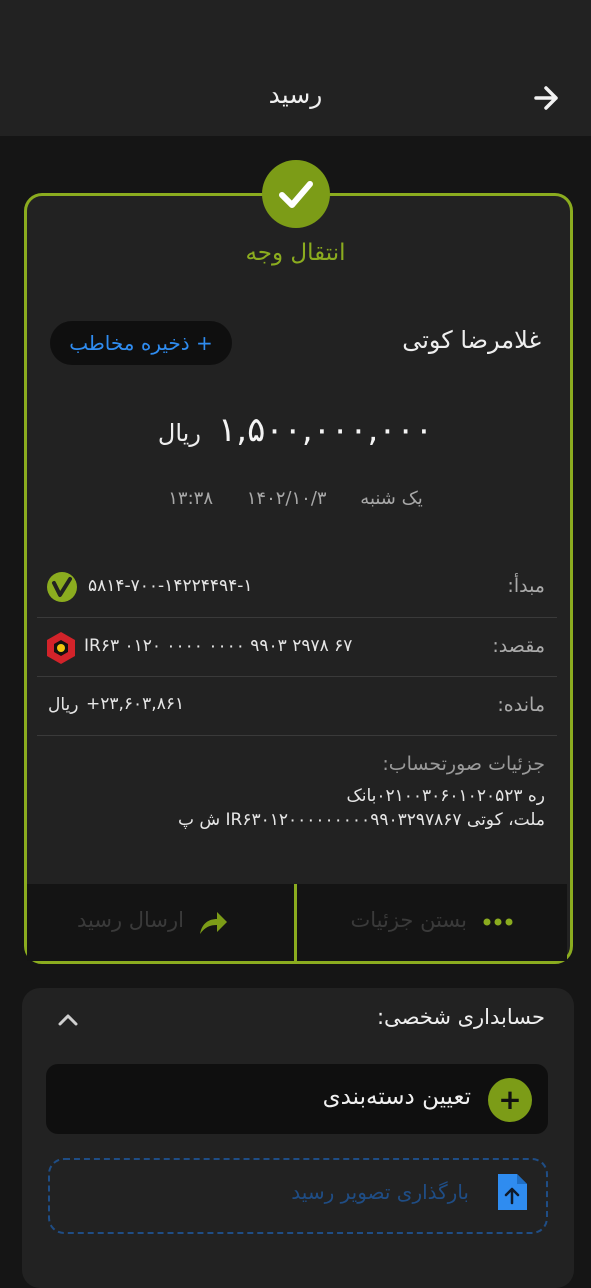 The width and height of the screenshot is (591, 1288). What do you see at coordinates (526, 586) in the screenshot?
I see `source-label: مبدأ:` at bounding box center [526, 586].